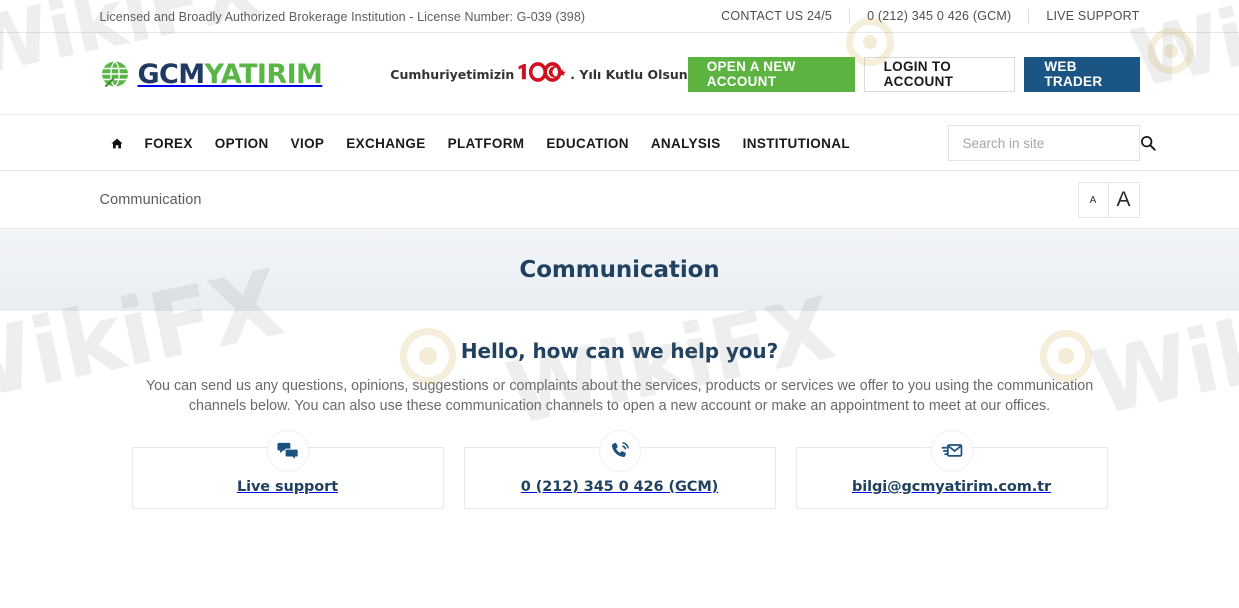  I want to click on card-live-support: Live support, so click(287, 469).